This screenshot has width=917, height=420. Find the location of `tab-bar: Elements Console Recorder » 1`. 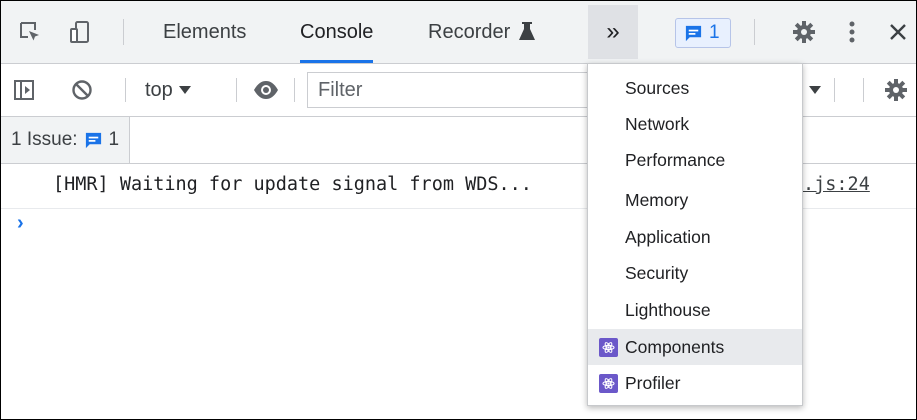

tab-bar: Elements Console Recorder » 1 is located at coordinates (458, 32).